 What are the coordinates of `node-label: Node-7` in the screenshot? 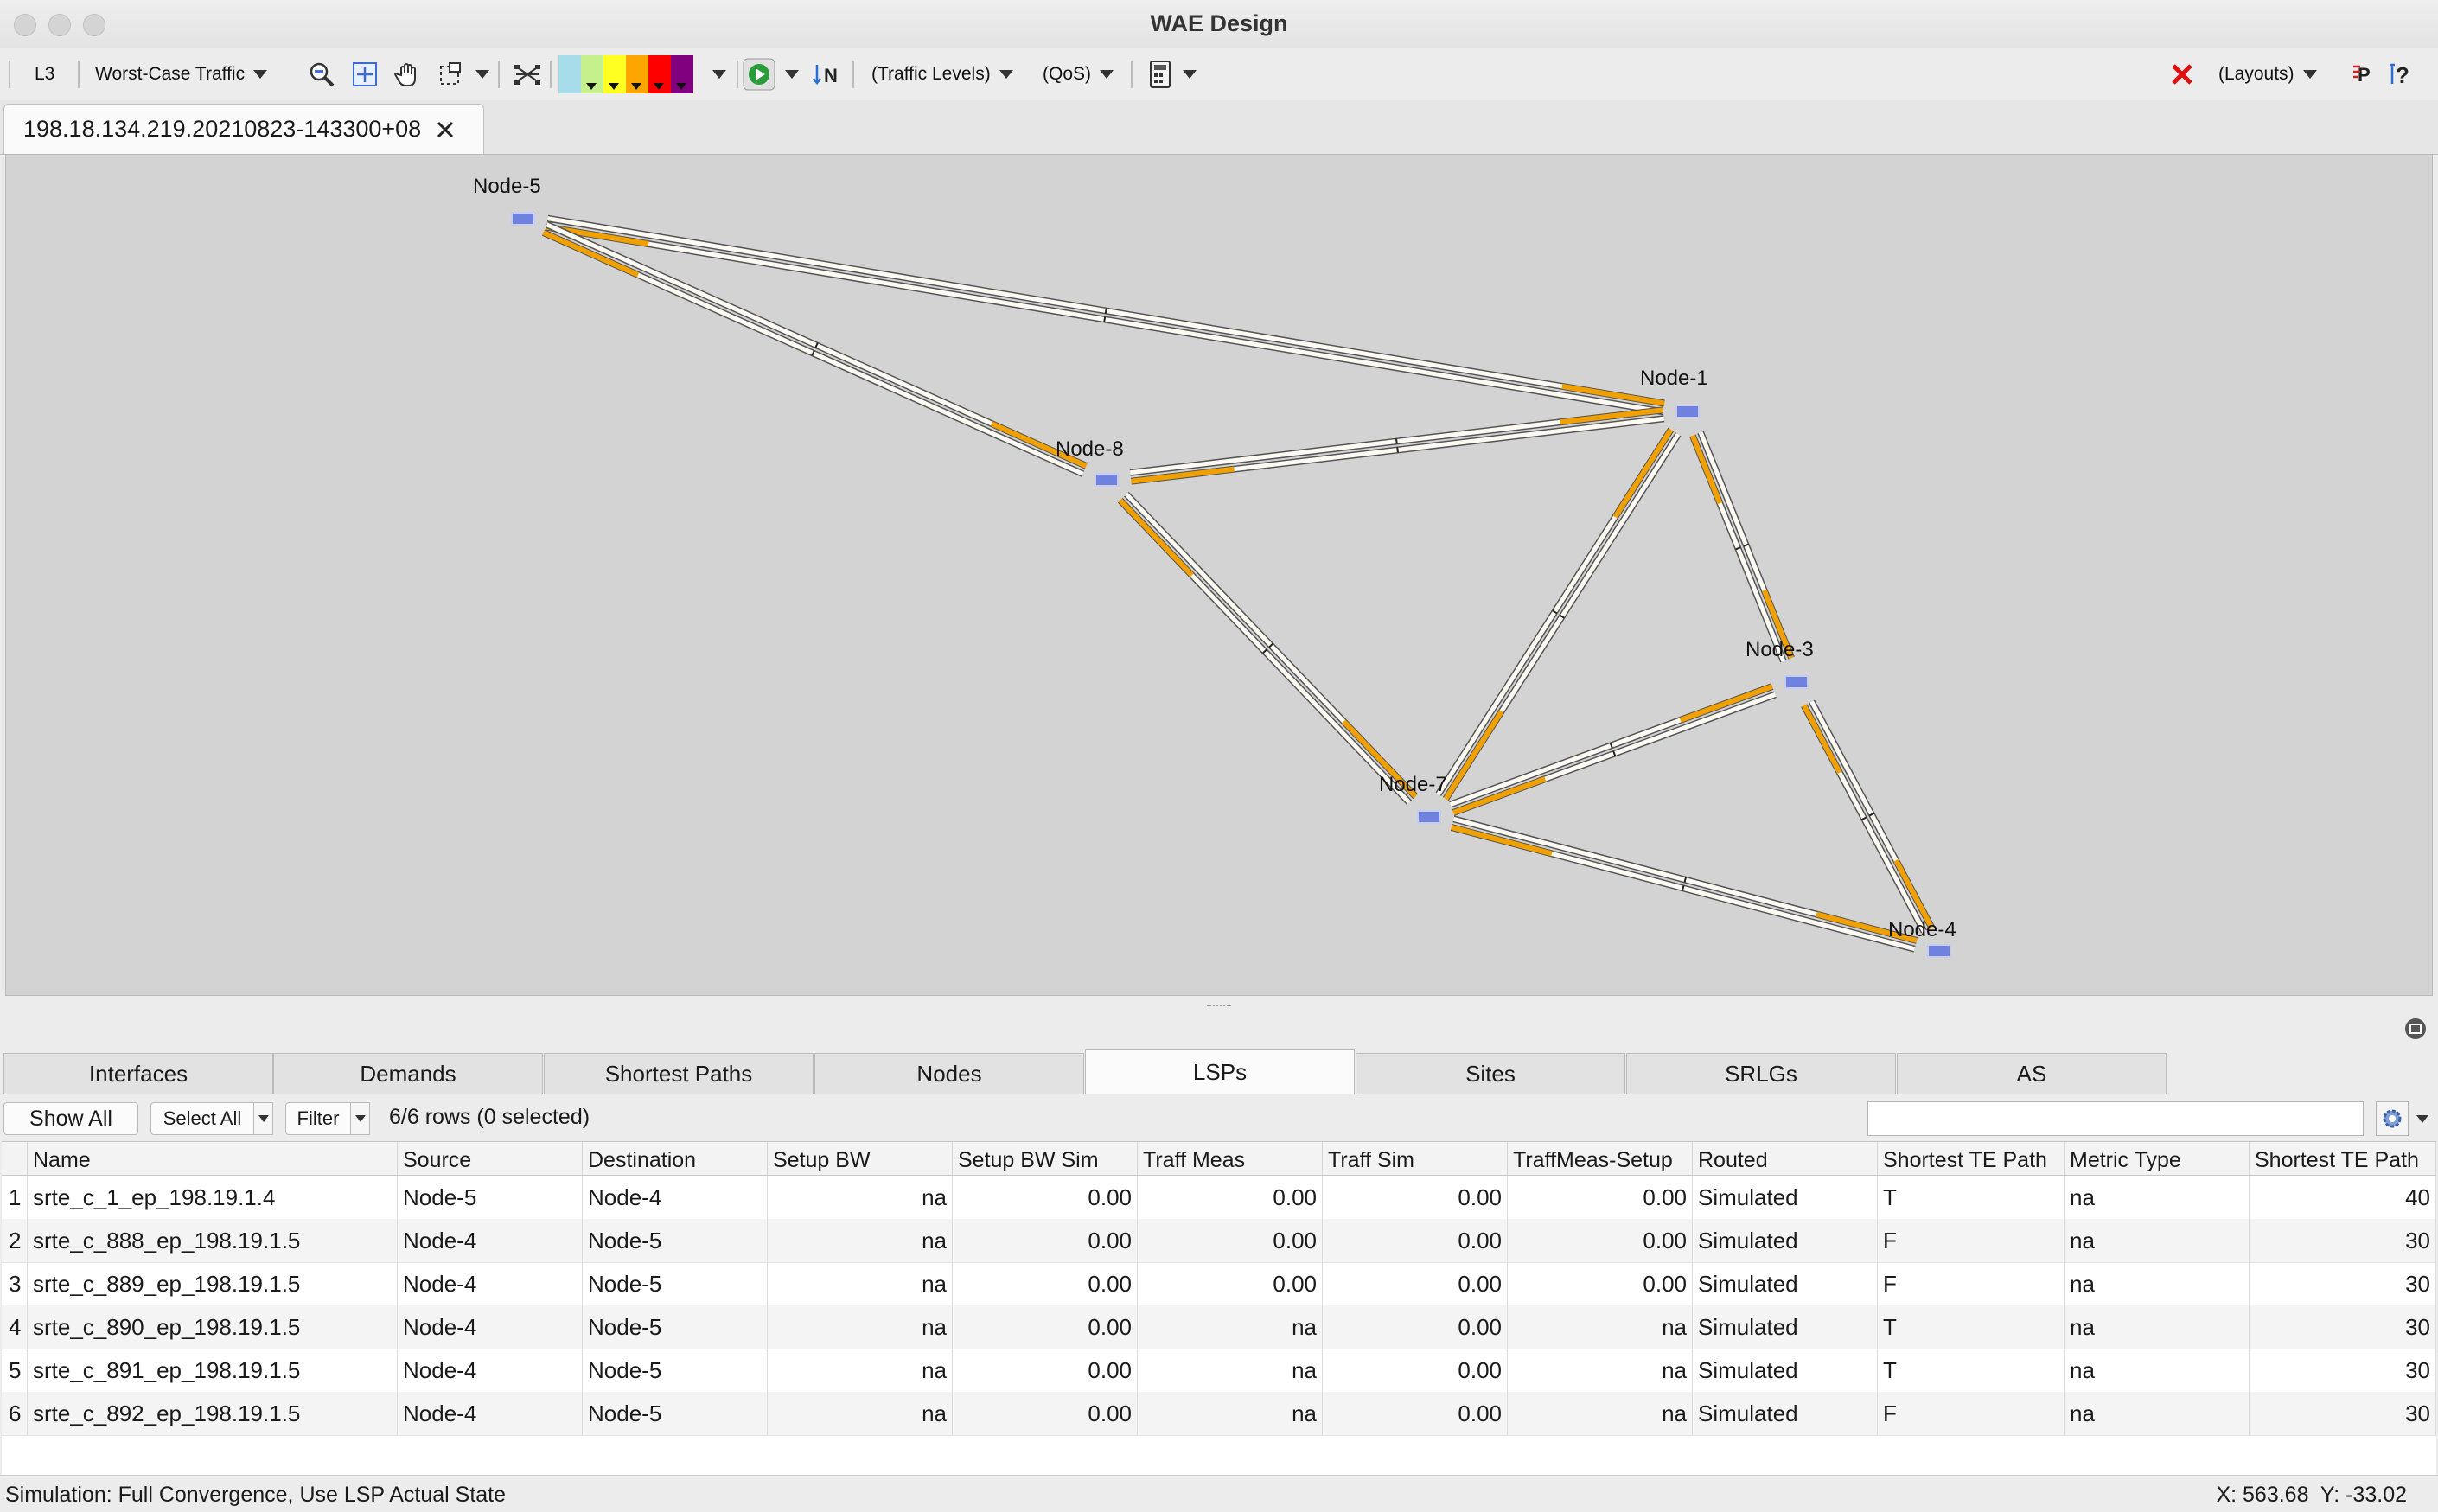 It's located at (1413, 785).